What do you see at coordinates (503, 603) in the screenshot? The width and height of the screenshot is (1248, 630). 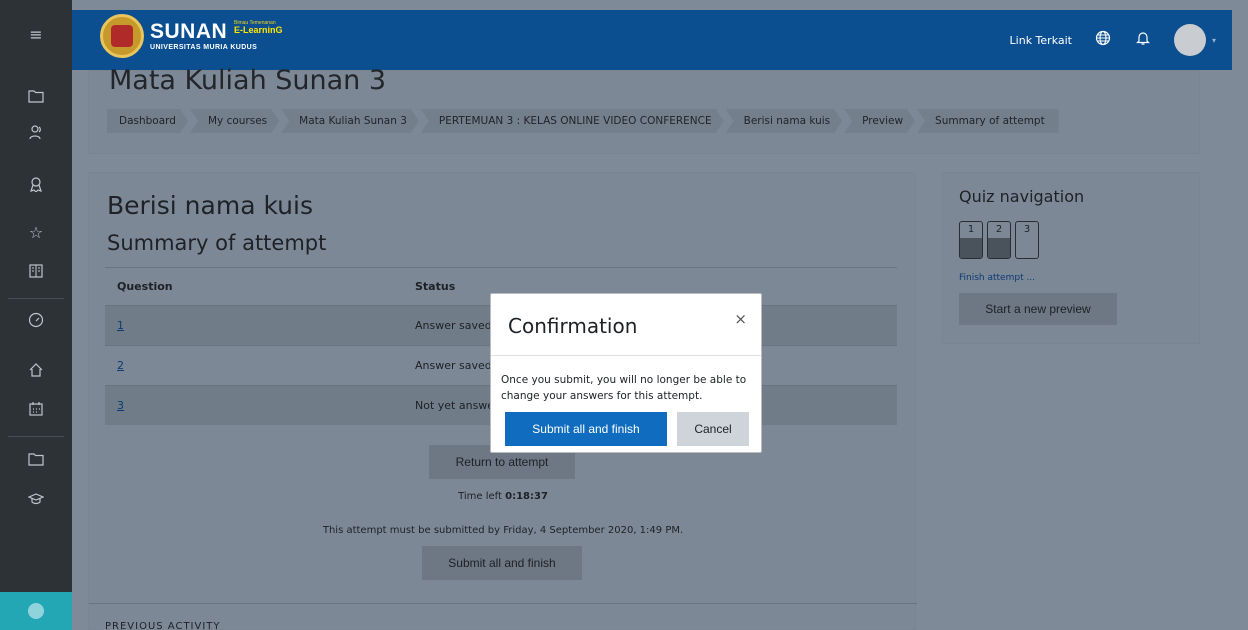 I see `section-divider` at bounding box center [503, 603].